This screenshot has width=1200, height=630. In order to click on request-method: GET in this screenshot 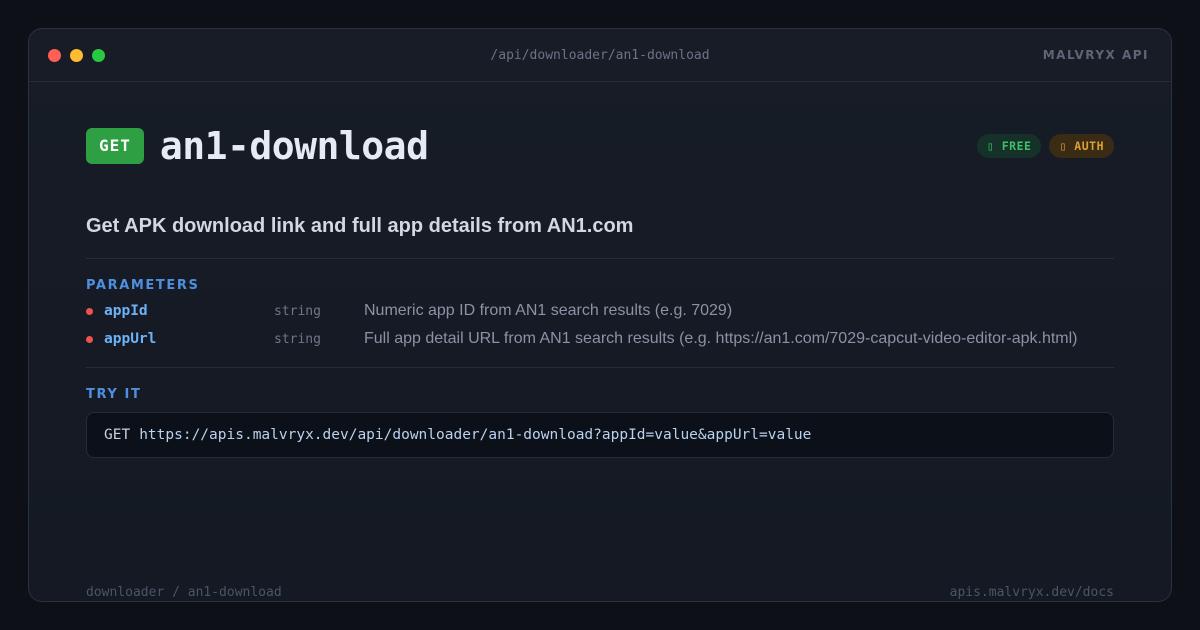, I will do `click(117, 435)`.